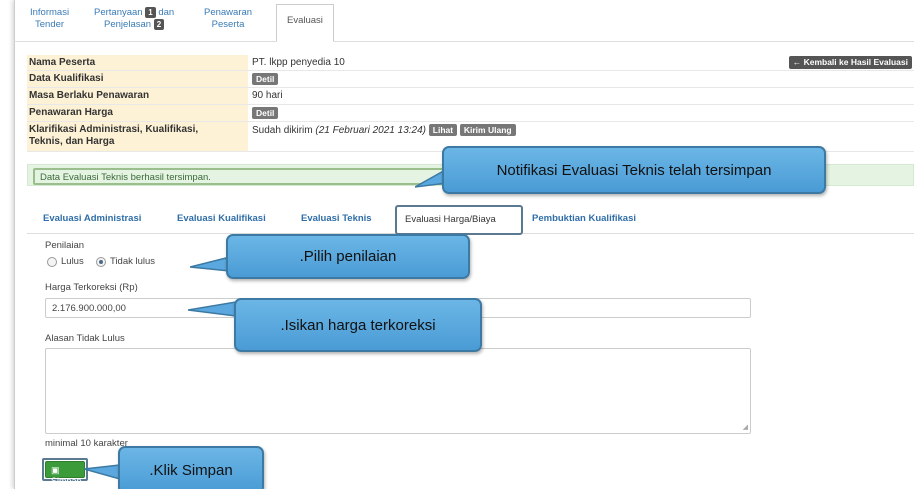  What do you see at coordinates (243, 176) in the screenshot?
I see `notification-text: Data Evaluasi Teknis berhasil tersimpan.` at bounding box center [243, 176].